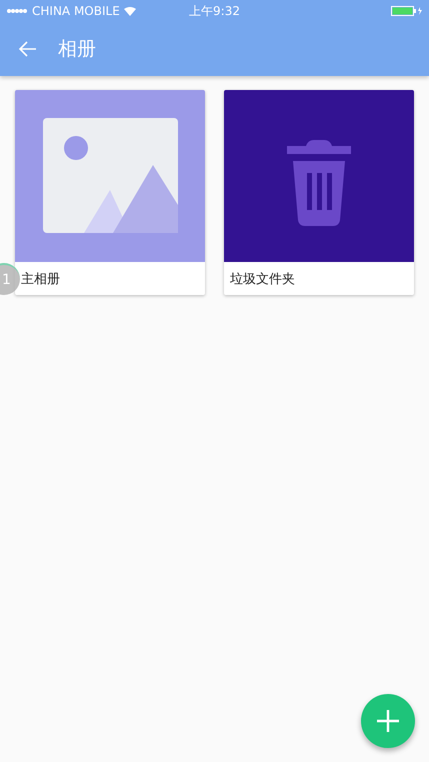  I want to click on album-card: 主相册, so click(110, 192).